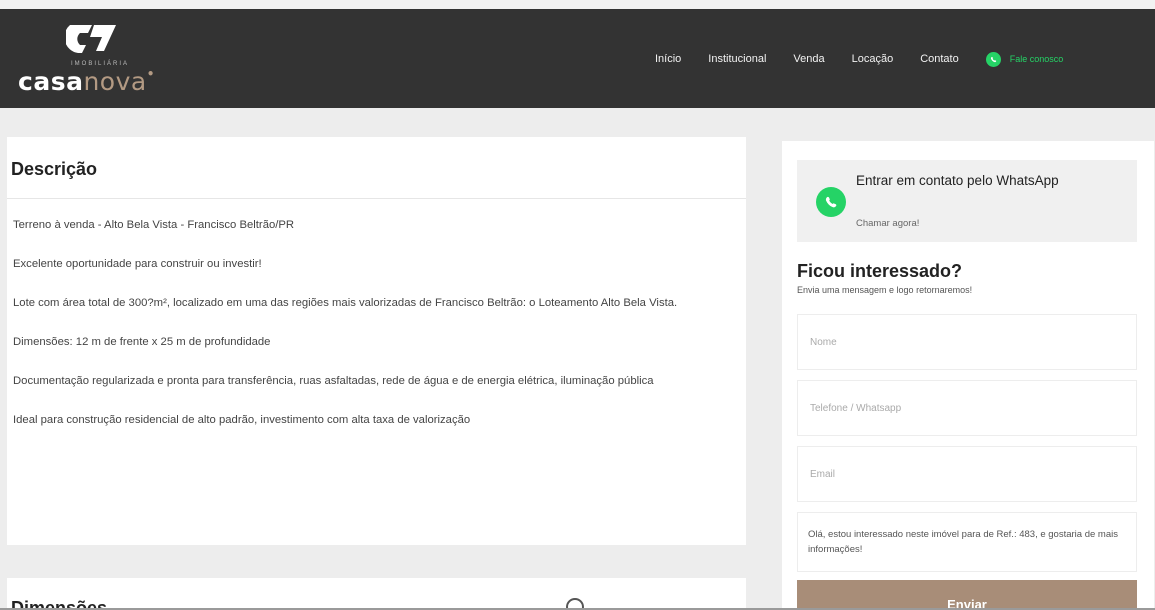  What do you see at coordinates (888, 223) in the screenshot?
I see `whatsapp-box-subtitle: Chamar agora!` at bounding box center [888, 223].